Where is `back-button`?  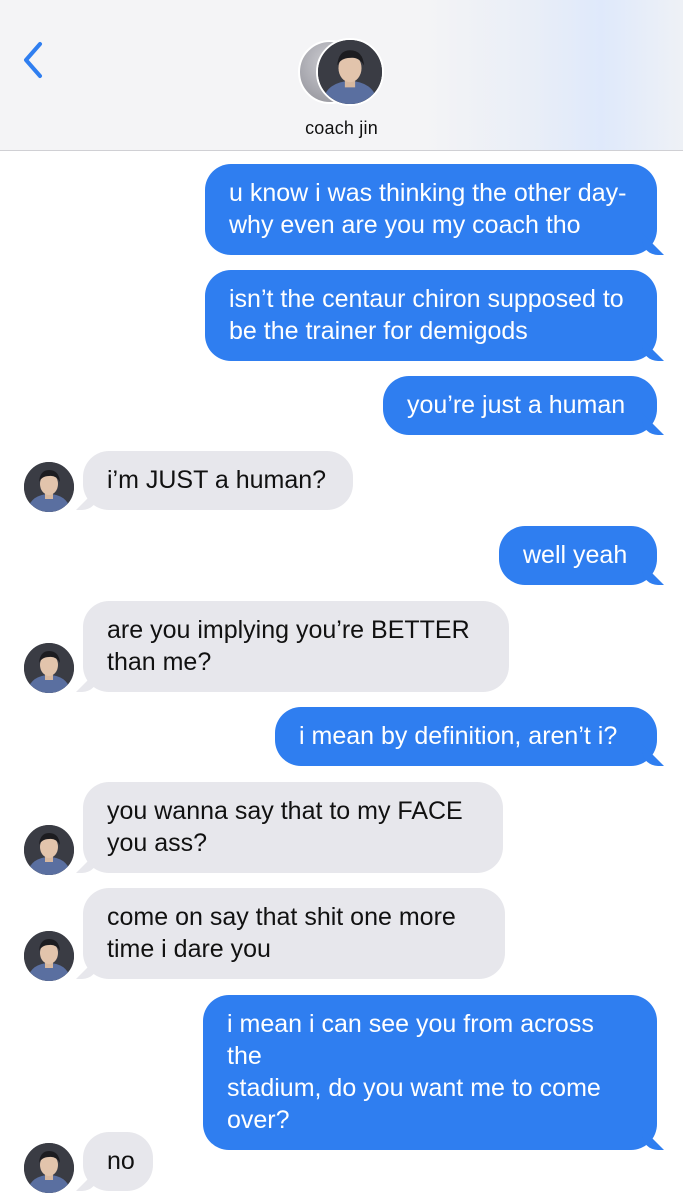
back-button is located at coordinates (33, 60).